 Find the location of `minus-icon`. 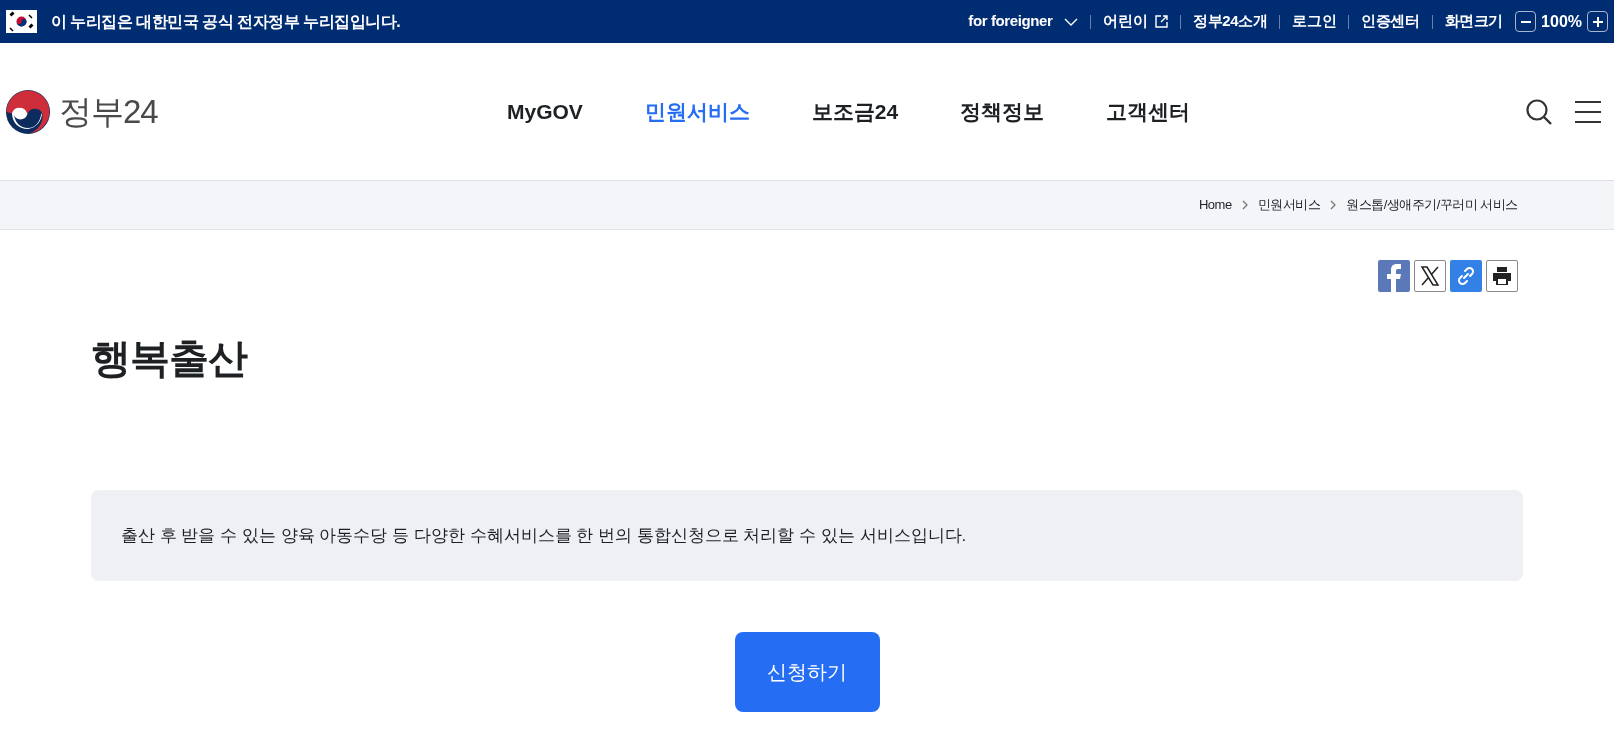

minus-icon is located at coordinates (1525, 21).